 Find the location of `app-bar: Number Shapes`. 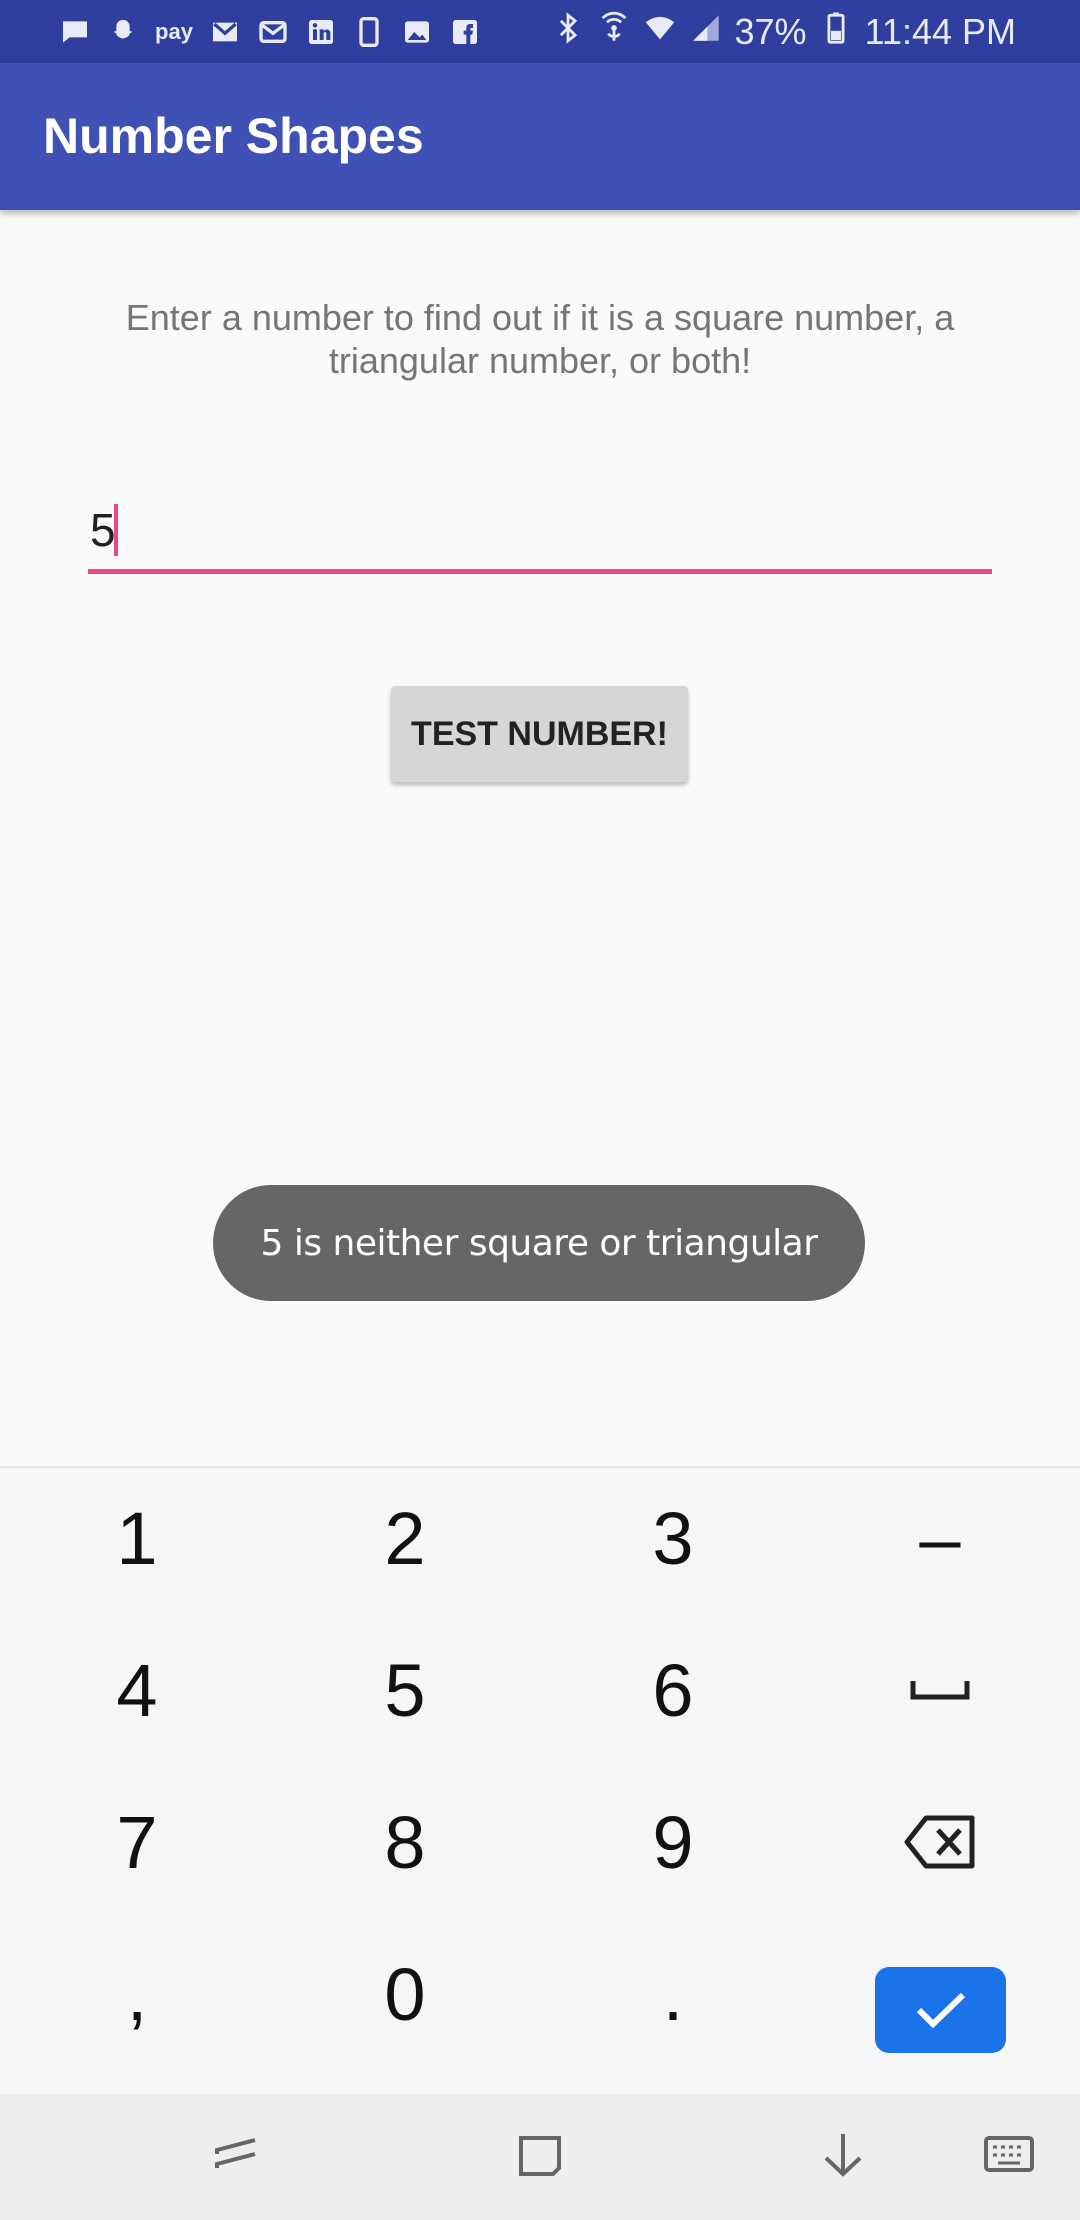

app-bar: Number Shapes is located at coordinates (540, 136).